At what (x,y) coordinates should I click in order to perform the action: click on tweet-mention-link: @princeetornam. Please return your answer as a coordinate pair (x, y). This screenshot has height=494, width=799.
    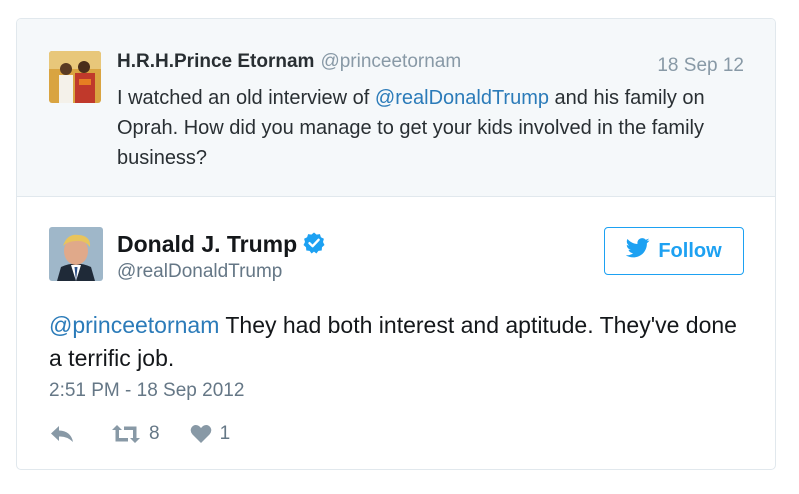
    Looking at the image, I should click on (134, 325).